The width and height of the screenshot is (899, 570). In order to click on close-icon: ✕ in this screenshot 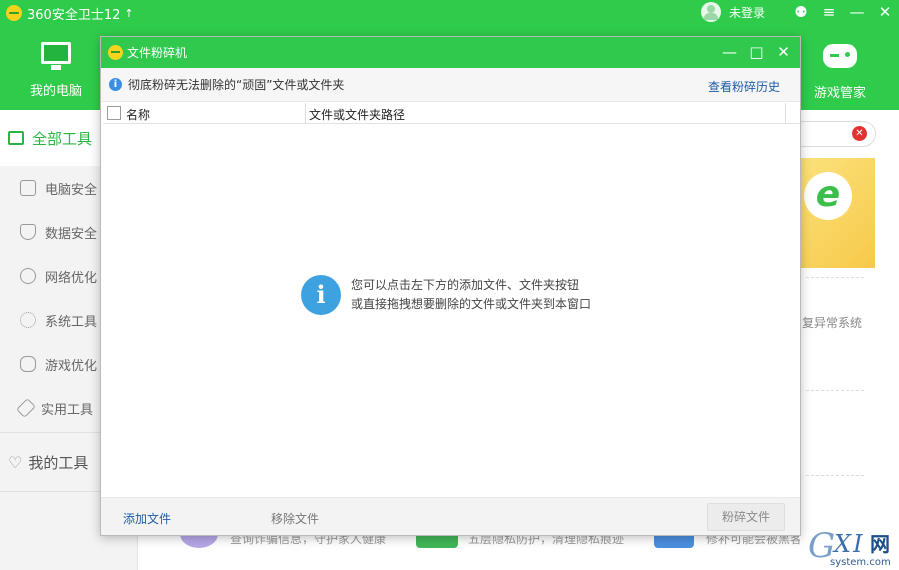, I will do `click(885, 12)`.